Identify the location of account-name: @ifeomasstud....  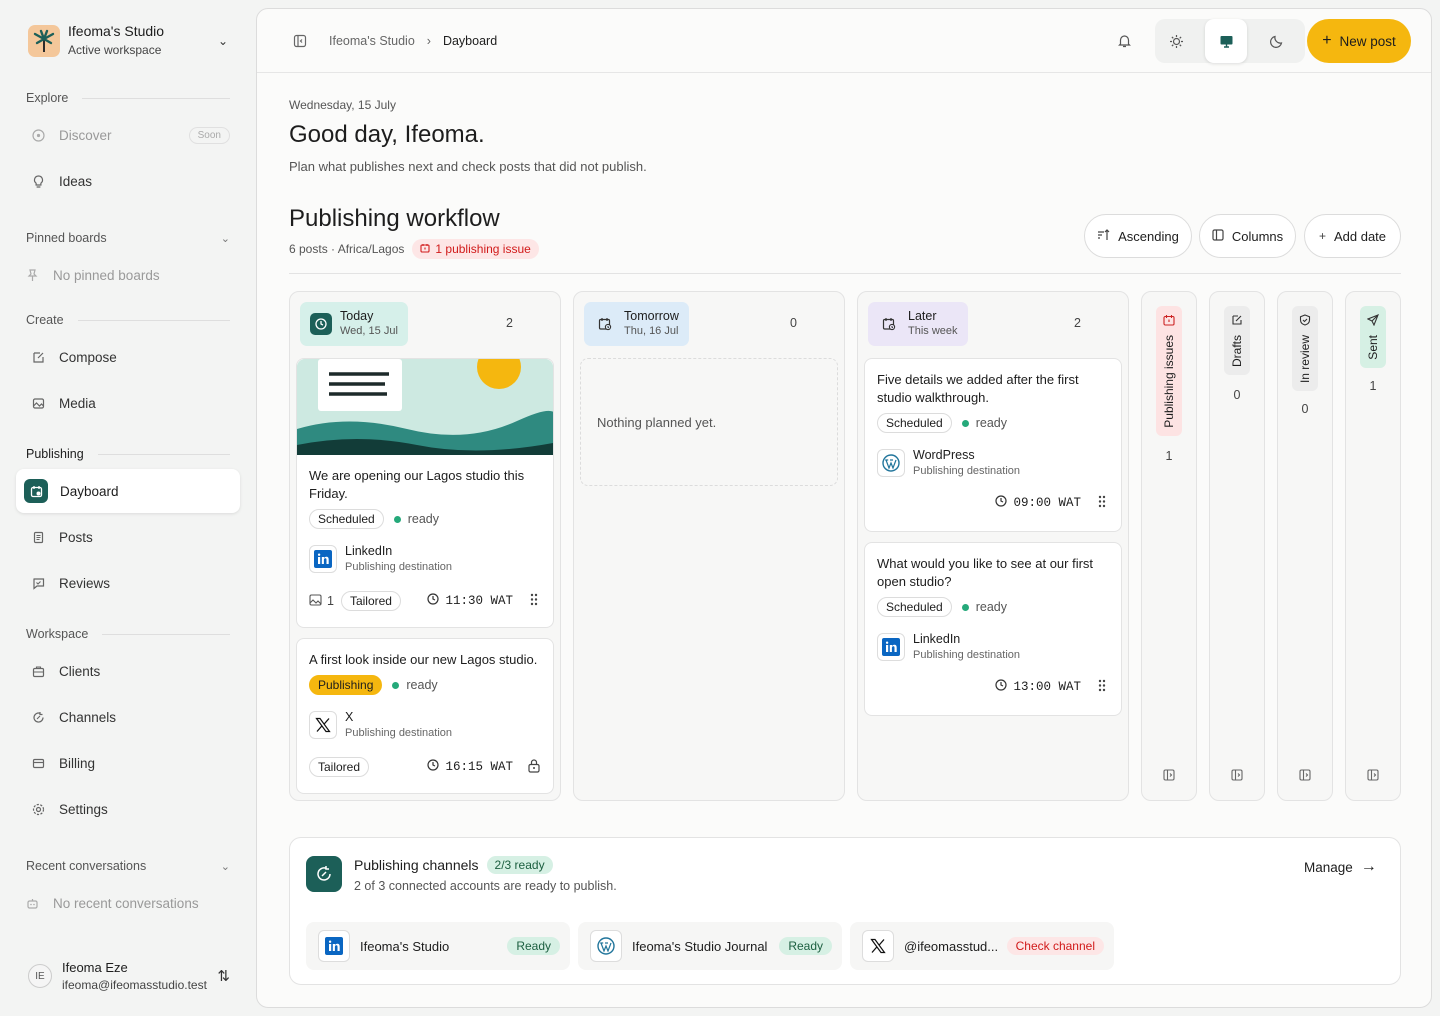
(951, 946).